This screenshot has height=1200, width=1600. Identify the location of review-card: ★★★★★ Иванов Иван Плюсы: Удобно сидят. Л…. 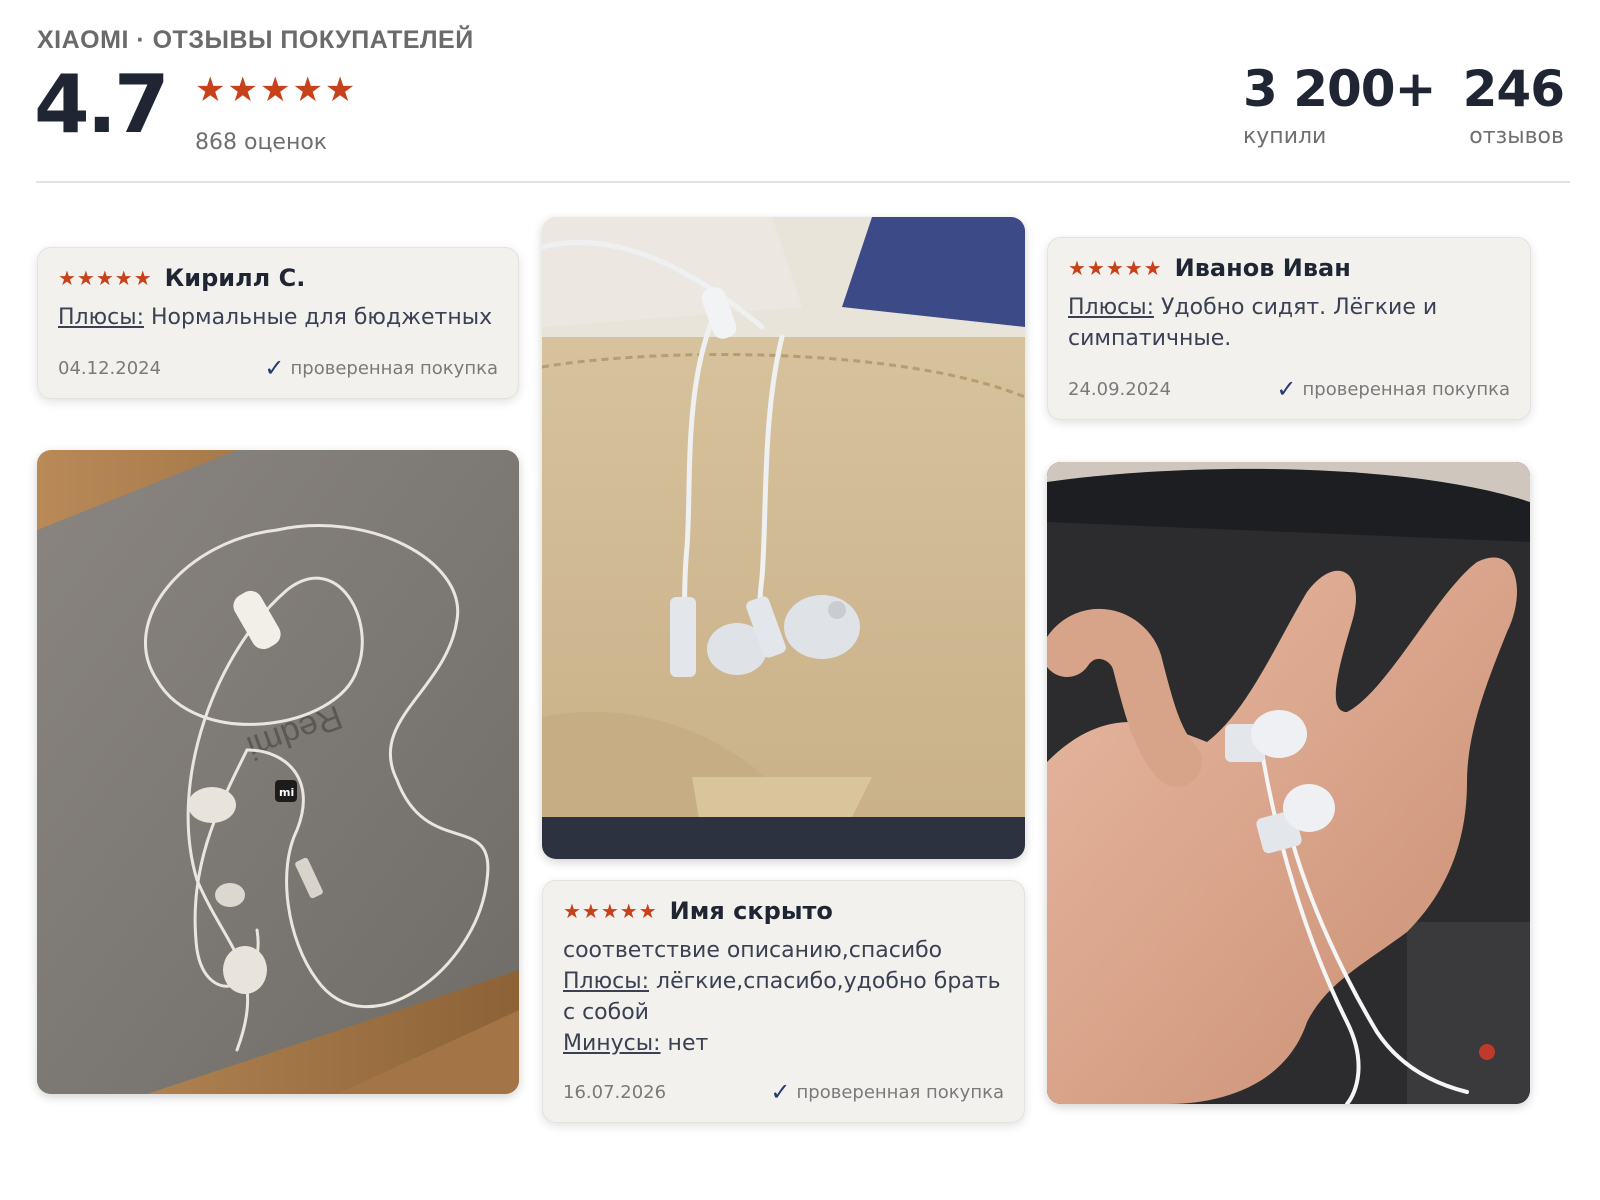
(1289, 328).